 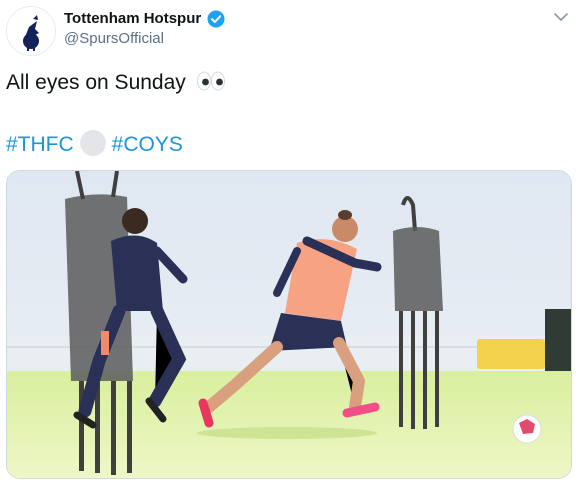 I want to click on tweet-text-line: All eyes on Sunday, so click(x=116, y=83).